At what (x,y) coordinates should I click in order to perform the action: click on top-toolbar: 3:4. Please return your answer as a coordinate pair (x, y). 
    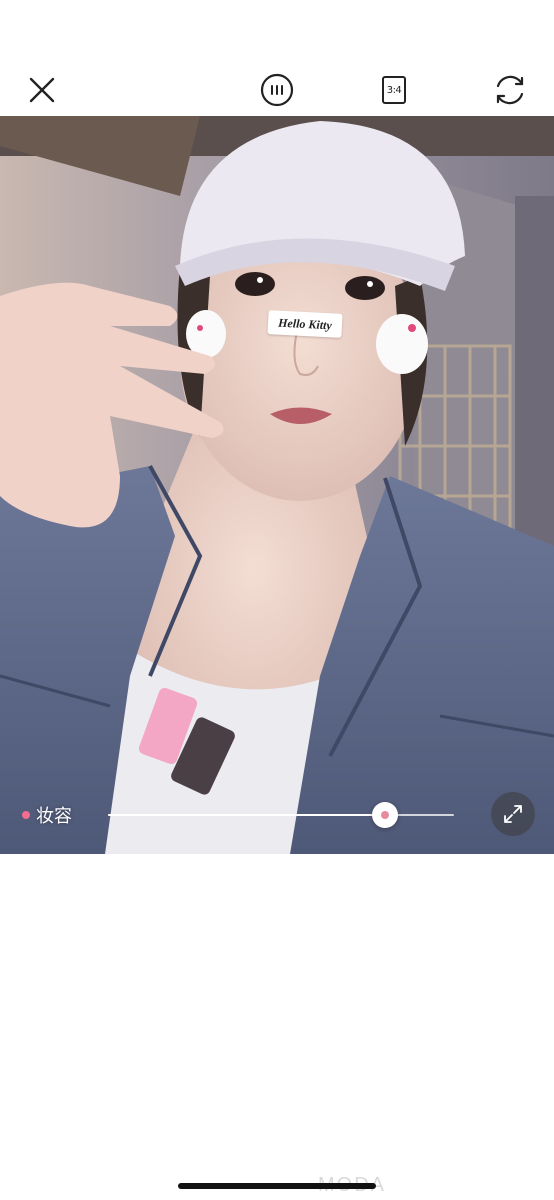
    Looking at the image, I should click on (277, 90).